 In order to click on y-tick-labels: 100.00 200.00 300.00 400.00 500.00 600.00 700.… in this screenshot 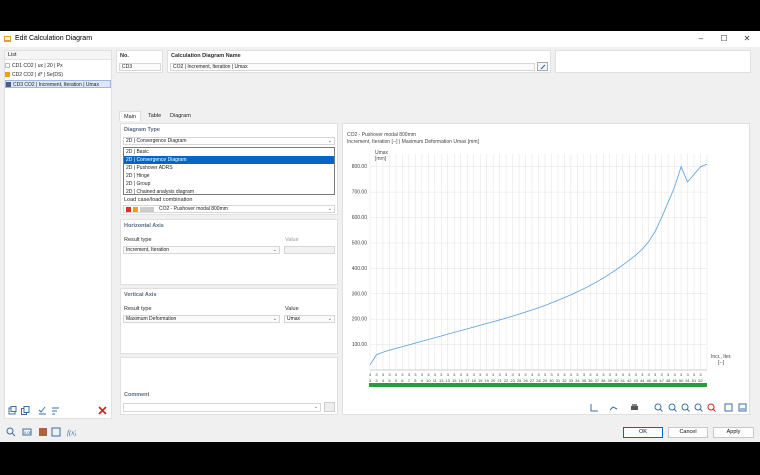, I will do `click(360, 256)`.